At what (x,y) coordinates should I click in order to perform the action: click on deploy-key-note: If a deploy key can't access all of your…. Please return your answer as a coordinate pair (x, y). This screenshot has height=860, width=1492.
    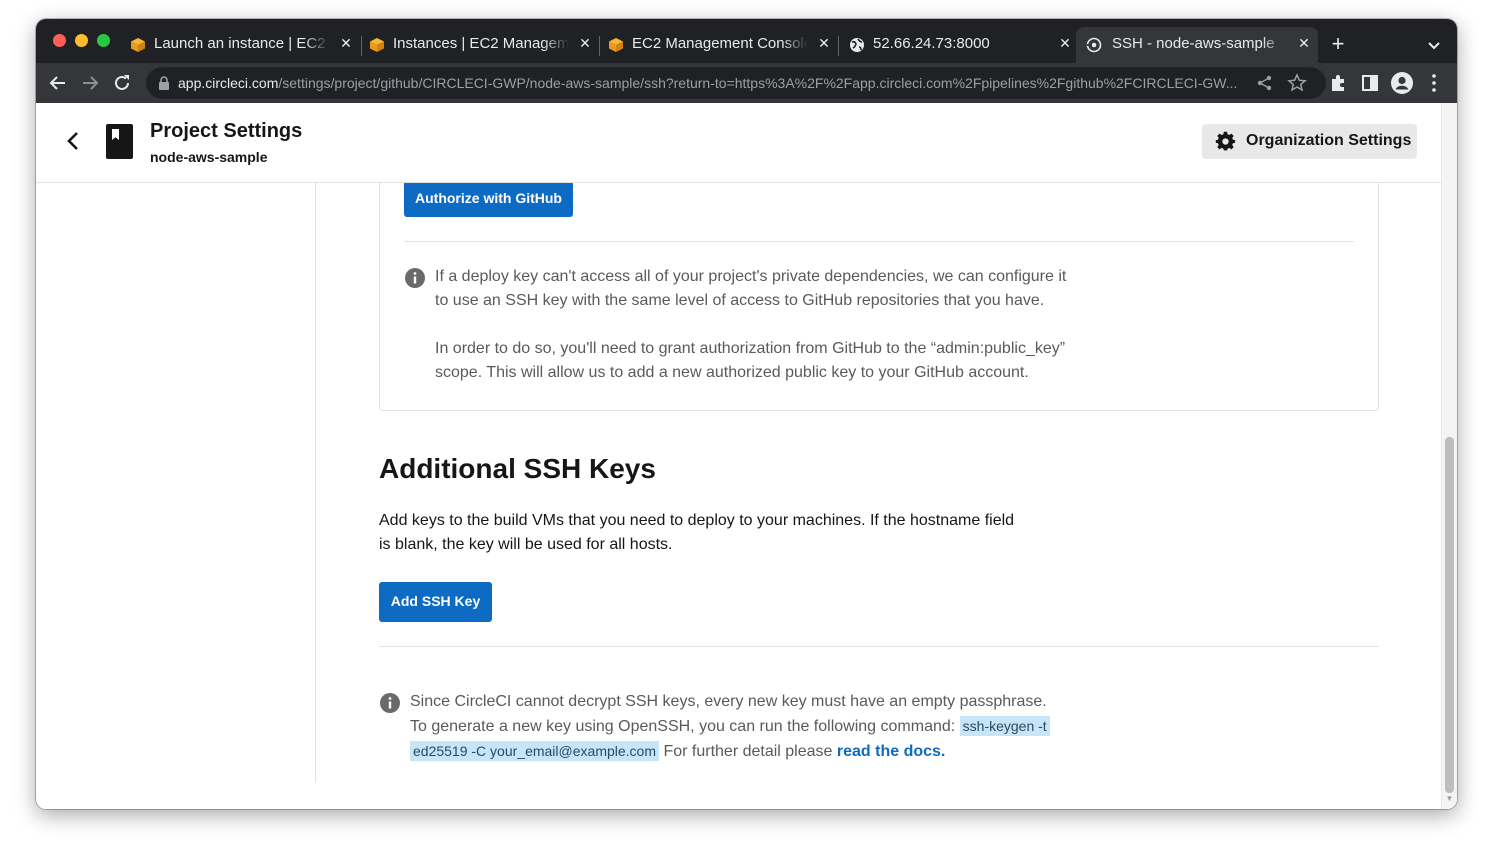
    Looking at the image, I should click on (765, 325).